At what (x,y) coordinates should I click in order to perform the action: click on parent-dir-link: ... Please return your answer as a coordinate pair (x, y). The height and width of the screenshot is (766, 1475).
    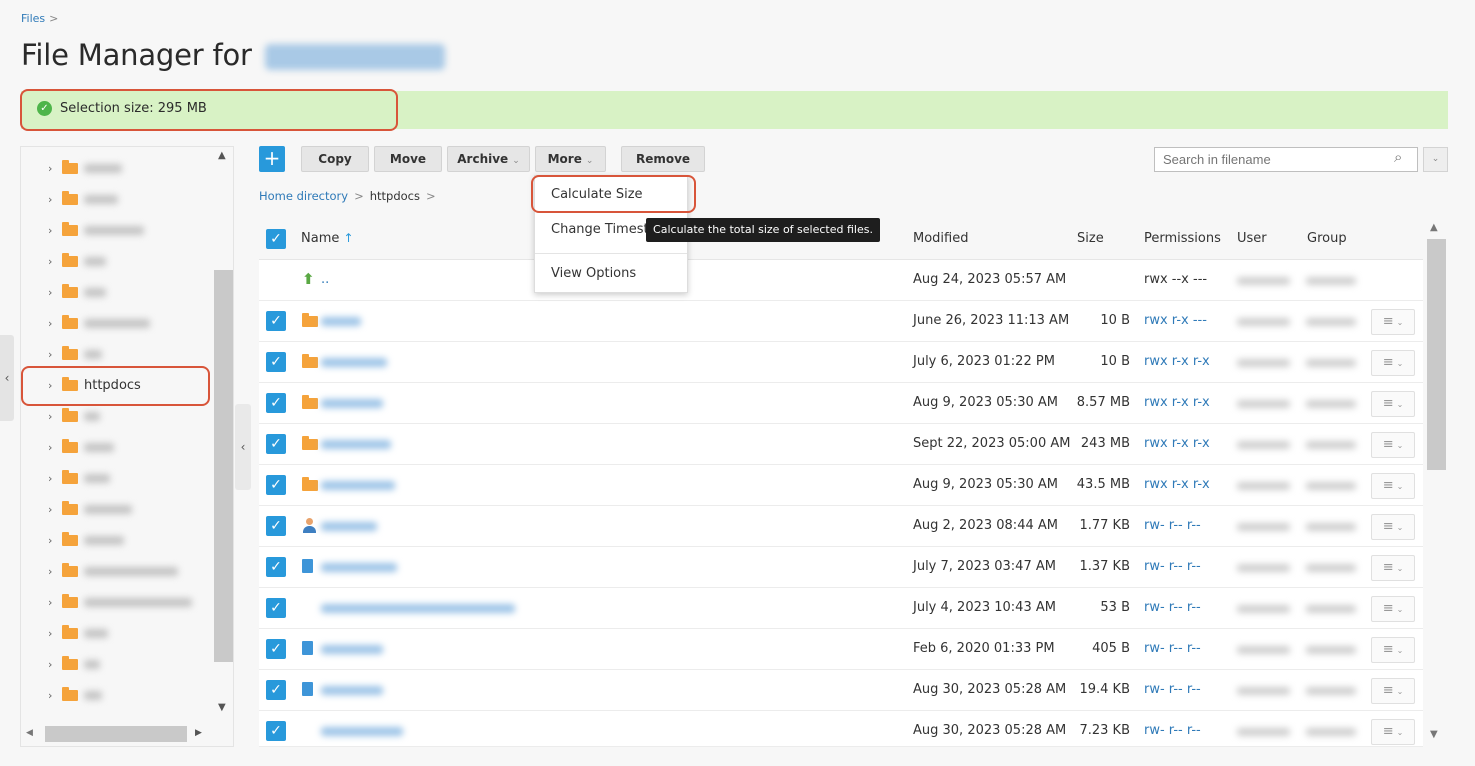
    Looking at the image, I should click on (325, 279).